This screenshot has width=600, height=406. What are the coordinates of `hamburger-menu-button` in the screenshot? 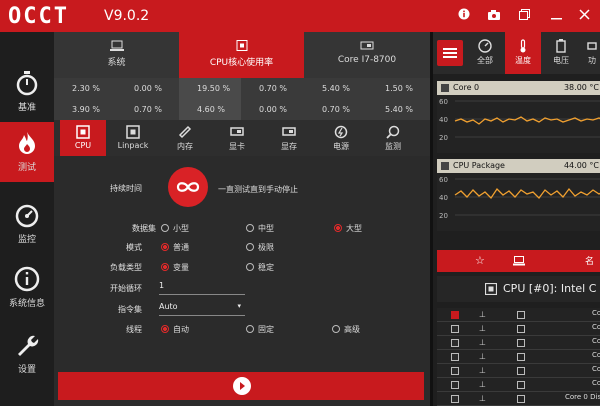 It's located at (450, 53).